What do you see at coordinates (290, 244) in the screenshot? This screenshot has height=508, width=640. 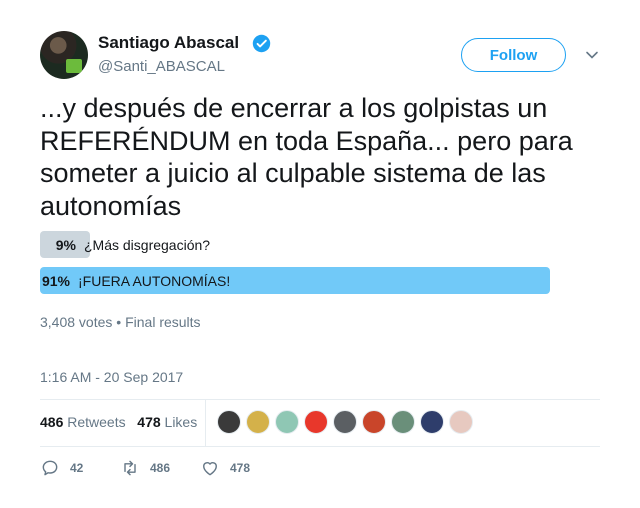 I see `poll-option-1: 9% ¿Más disgregación?` at bounding box center [290, 244].